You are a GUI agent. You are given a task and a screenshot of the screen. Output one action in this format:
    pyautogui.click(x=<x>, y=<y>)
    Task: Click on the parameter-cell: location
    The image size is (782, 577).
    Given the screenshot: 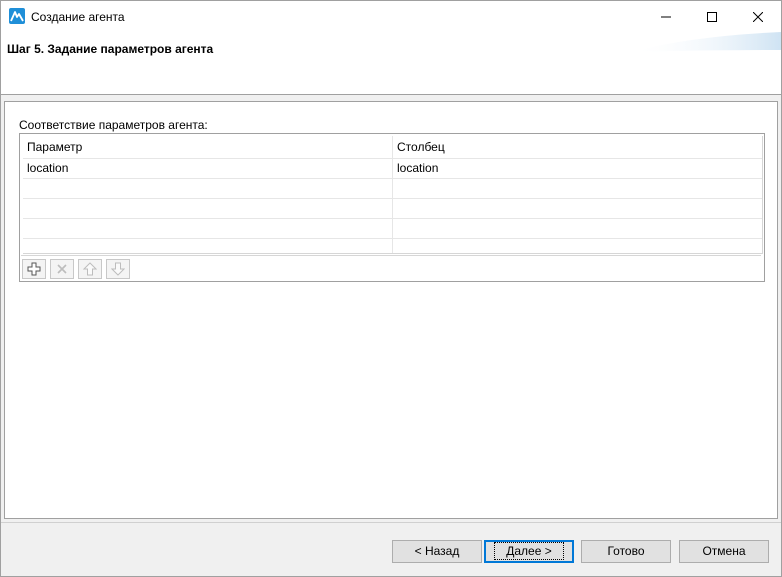 What is the action you would take?
    pyautogui.click(x=207, y=168)
    